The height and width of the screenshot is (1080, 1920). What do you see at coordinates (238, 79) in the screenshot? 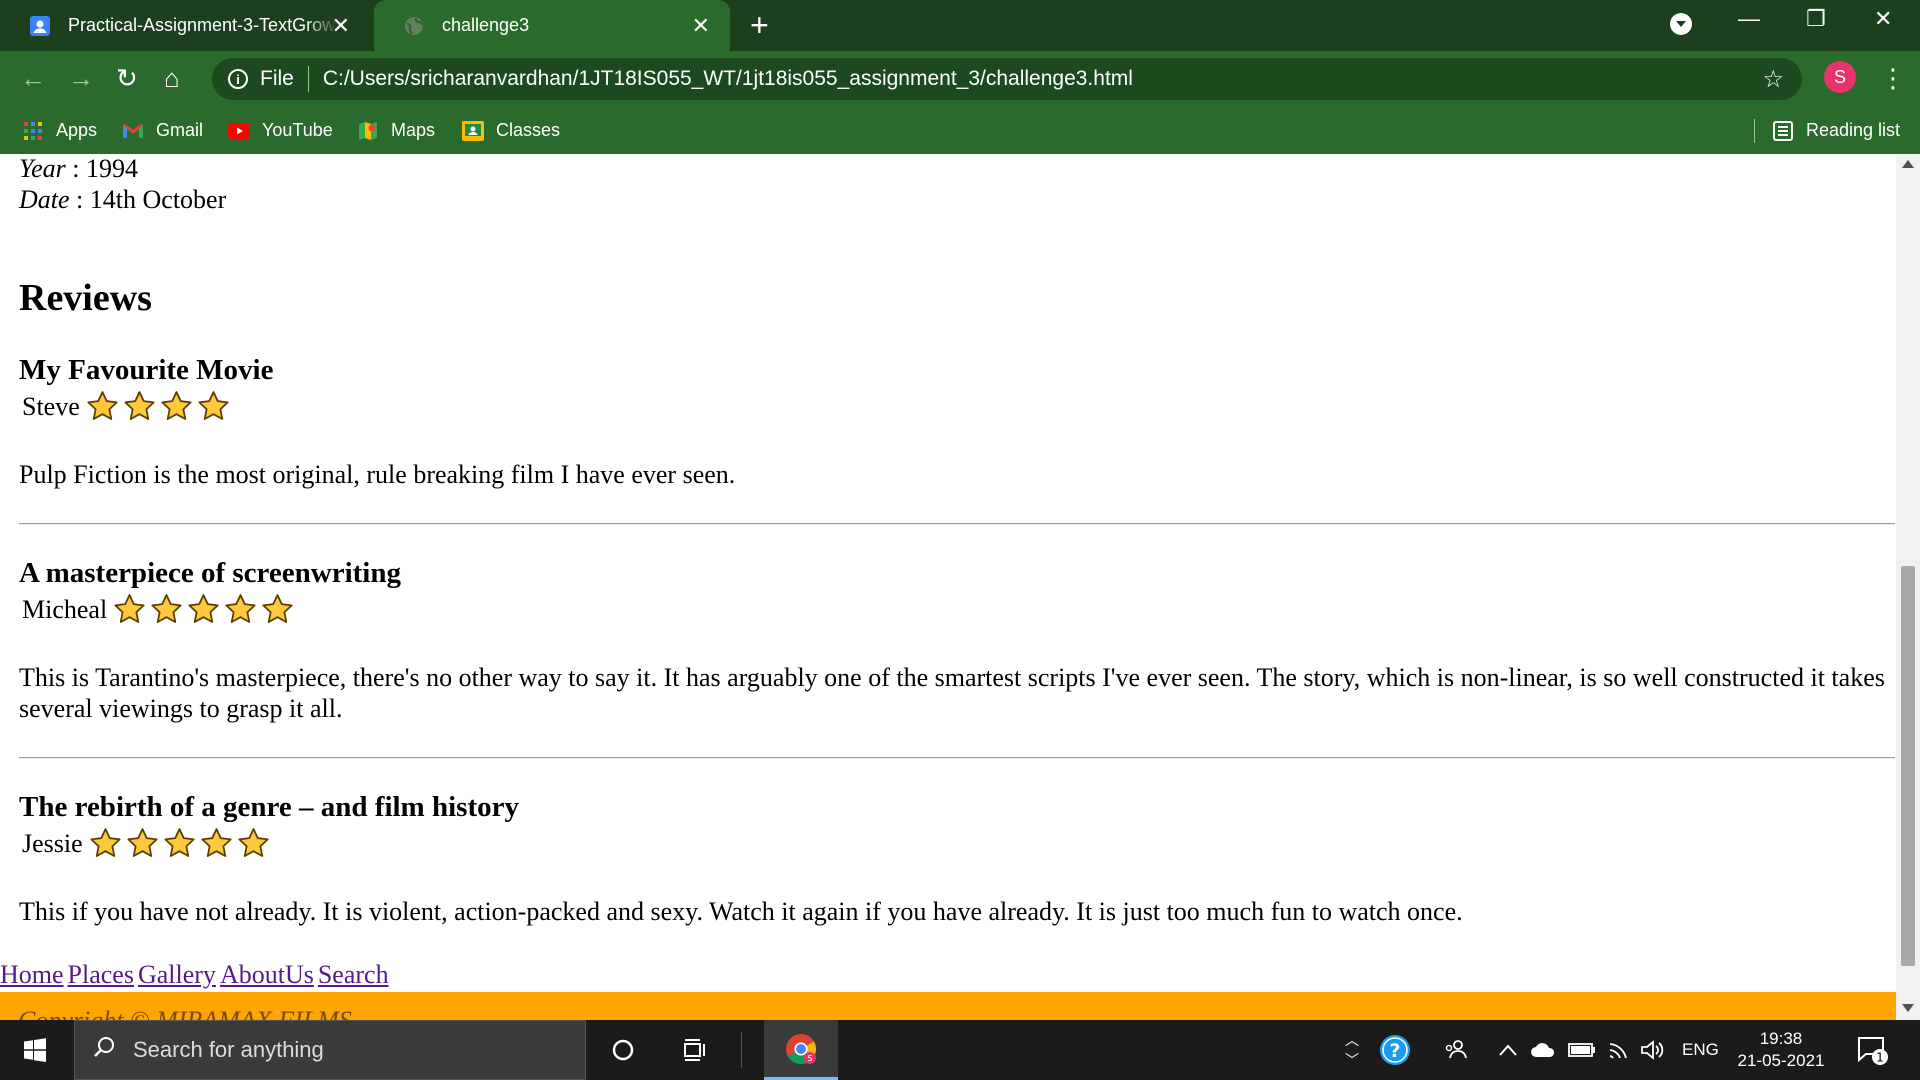
I see `info-icon: i` at bounding box center [238, 79].